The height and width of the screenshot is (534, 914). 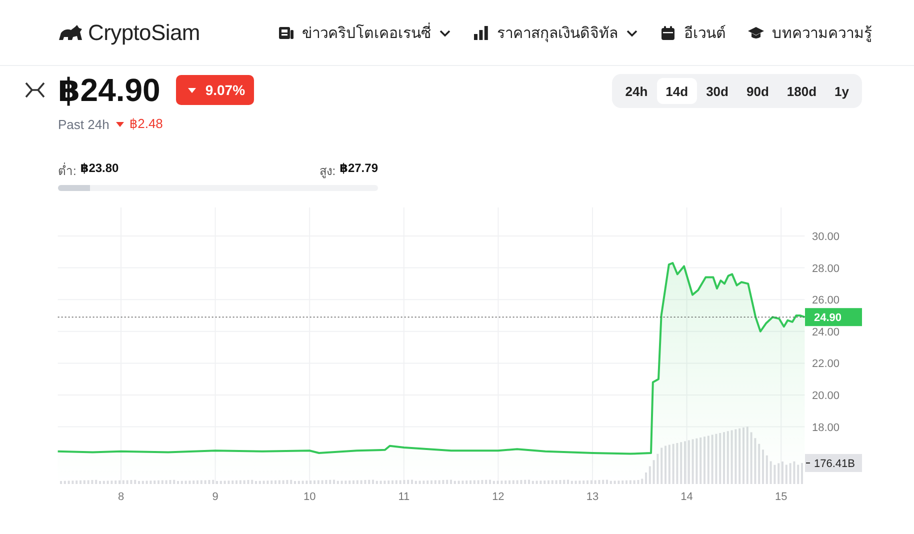 I want to click on graduation-cap-icon, so click(x=756, y=32).